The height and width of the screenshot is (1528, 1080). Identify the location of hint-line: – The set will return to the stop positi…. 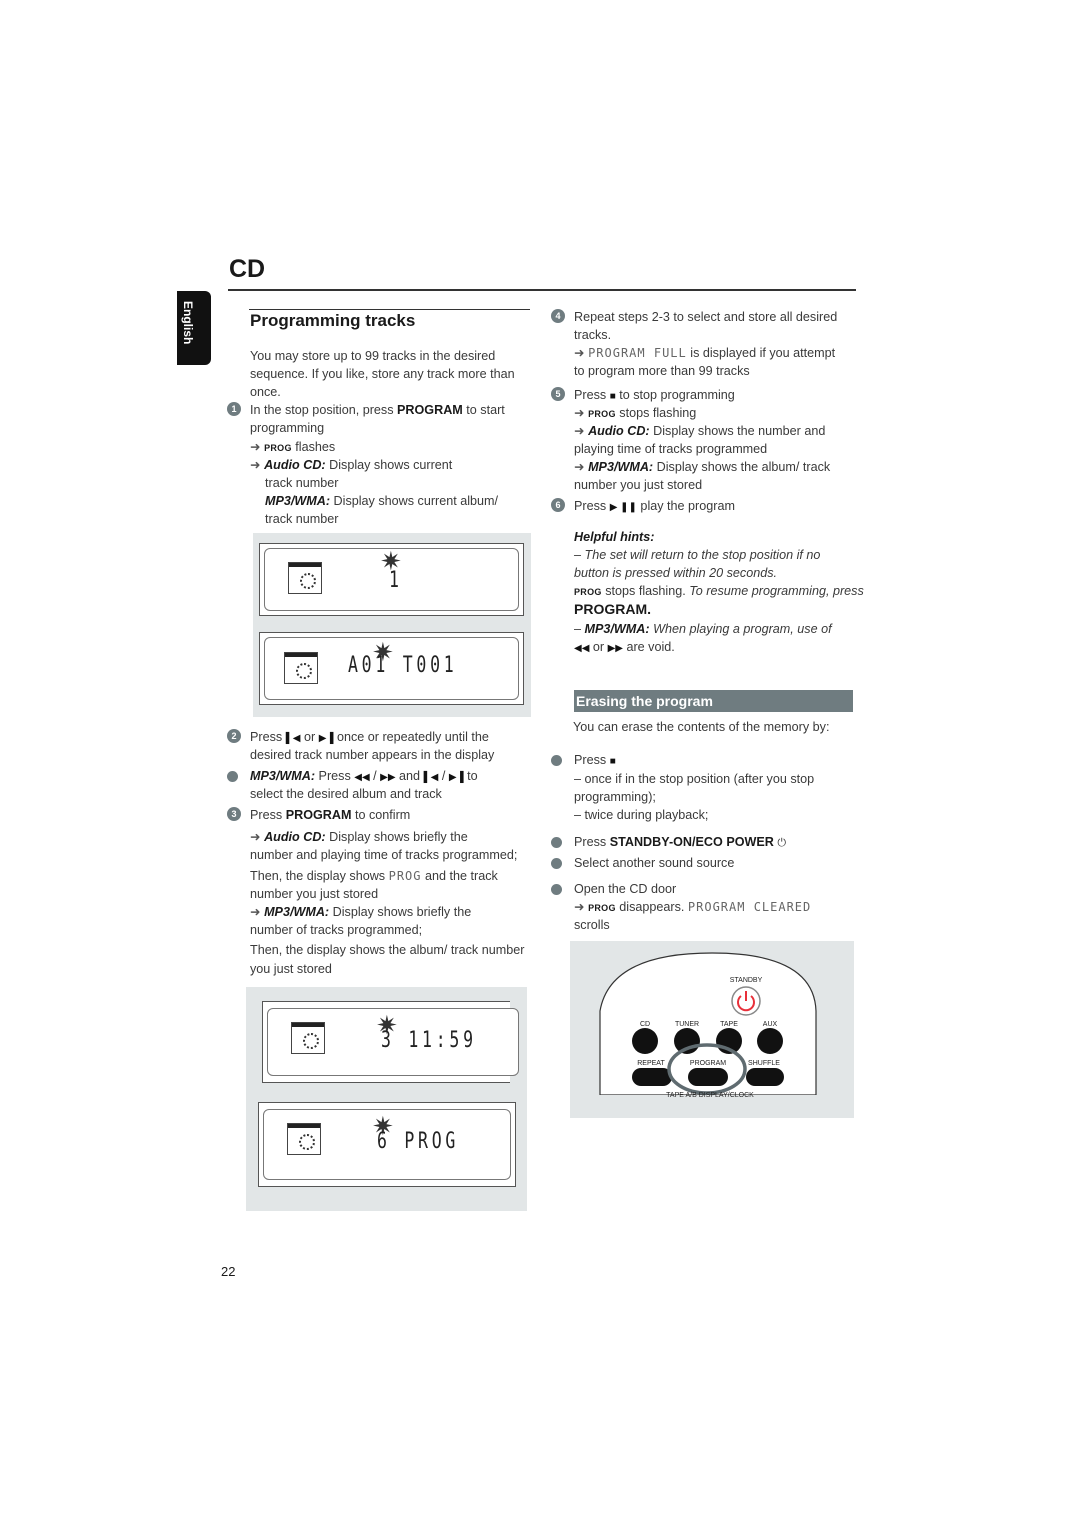
(697, 555).